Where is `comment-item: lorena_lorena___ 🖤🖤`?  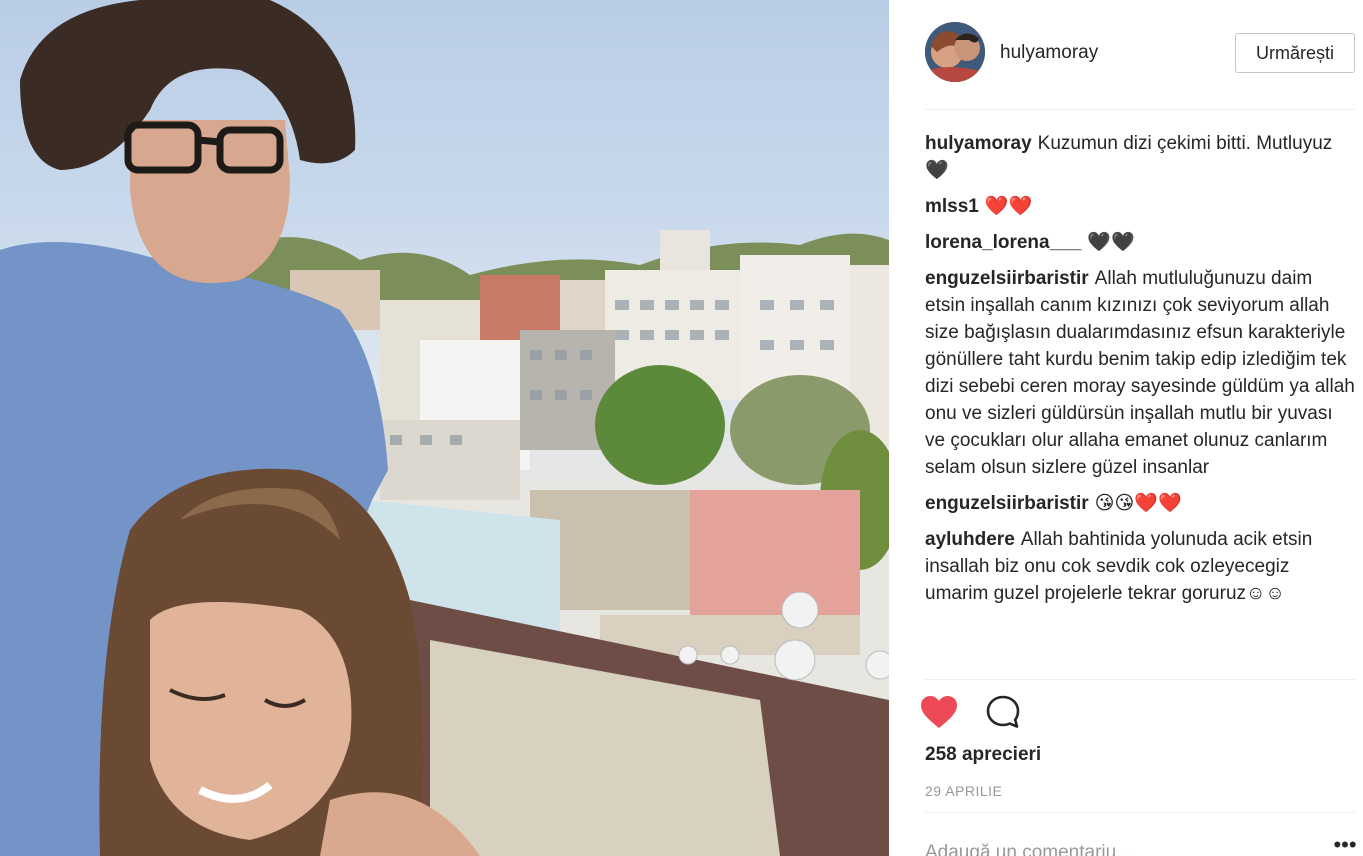 comment-item: lorena_lorena___ 🖤🖤 is located at coordinates (1140, 242).